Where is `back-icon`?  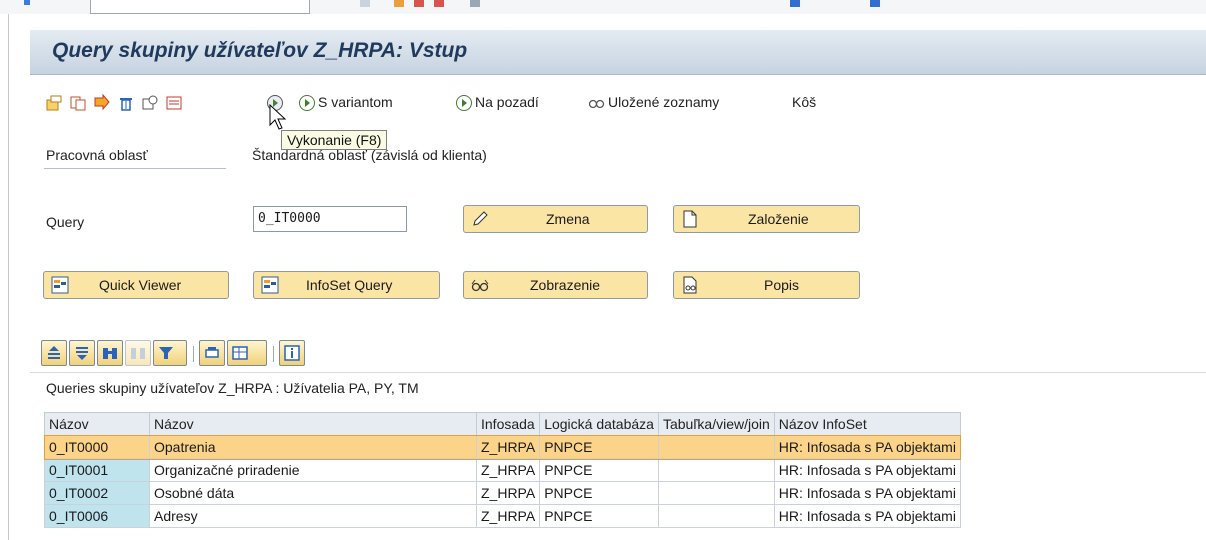
back-icon is located at coordinates (399, 3).